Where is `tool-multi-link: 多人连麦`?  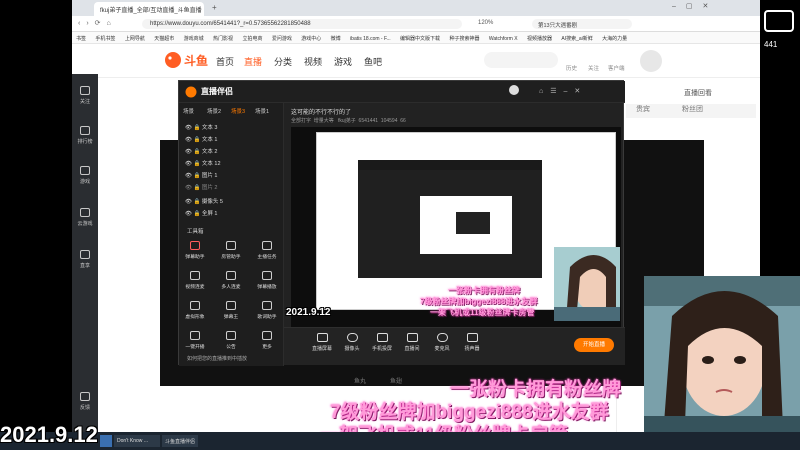 tool-multi-link: 多人连麦 is located at coordinates (231, 284).